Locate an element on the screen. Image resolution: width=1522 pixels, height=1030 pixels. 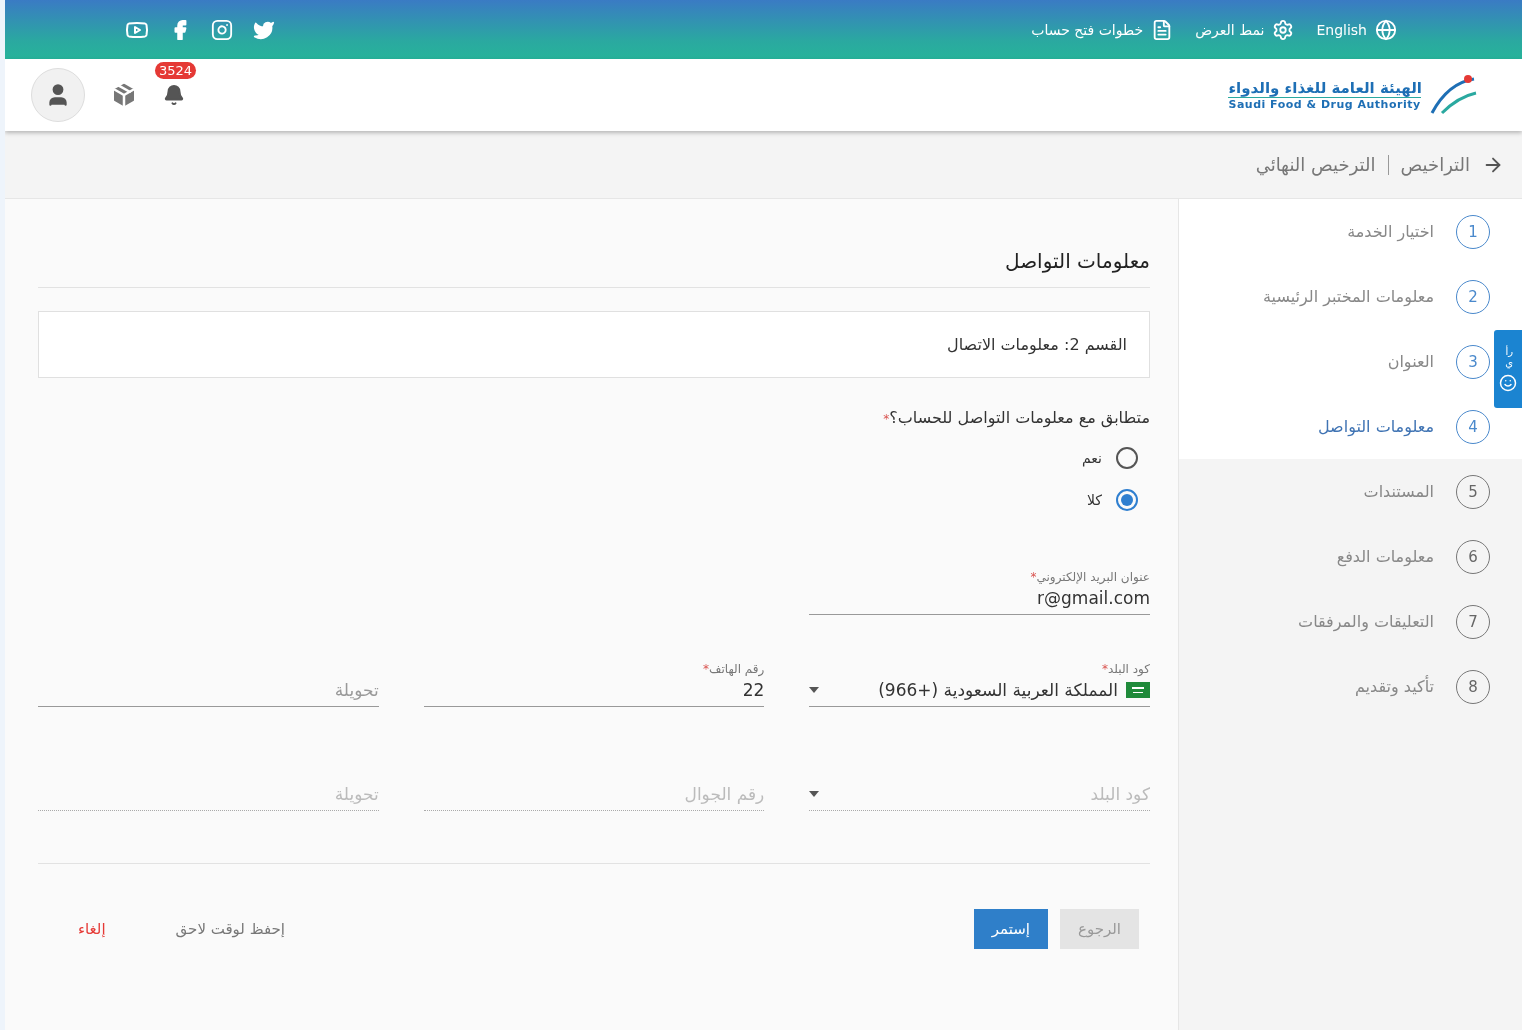
feedback-tab: رأي is located at coordinates (1508, 369).